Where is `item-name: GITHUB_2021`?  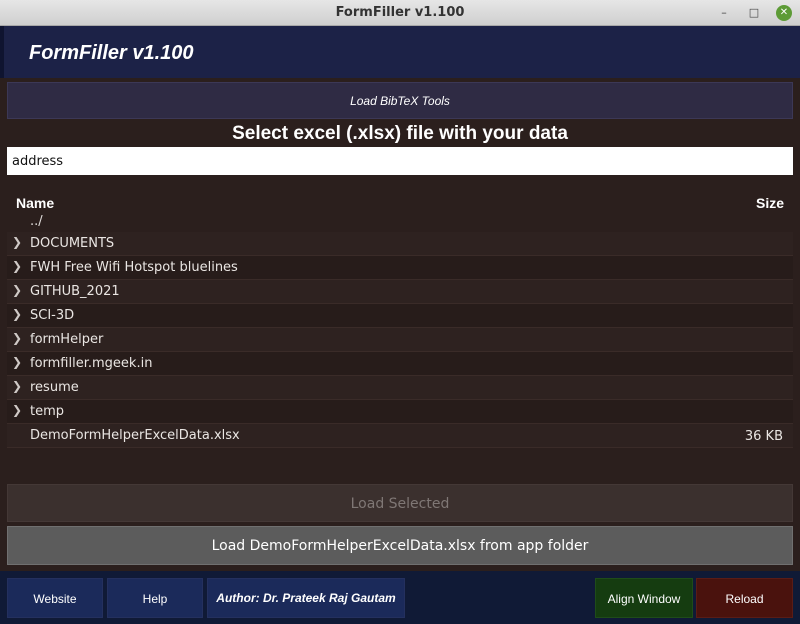
item-name: GITHUB_2021 is located at coordinates (75, 291).